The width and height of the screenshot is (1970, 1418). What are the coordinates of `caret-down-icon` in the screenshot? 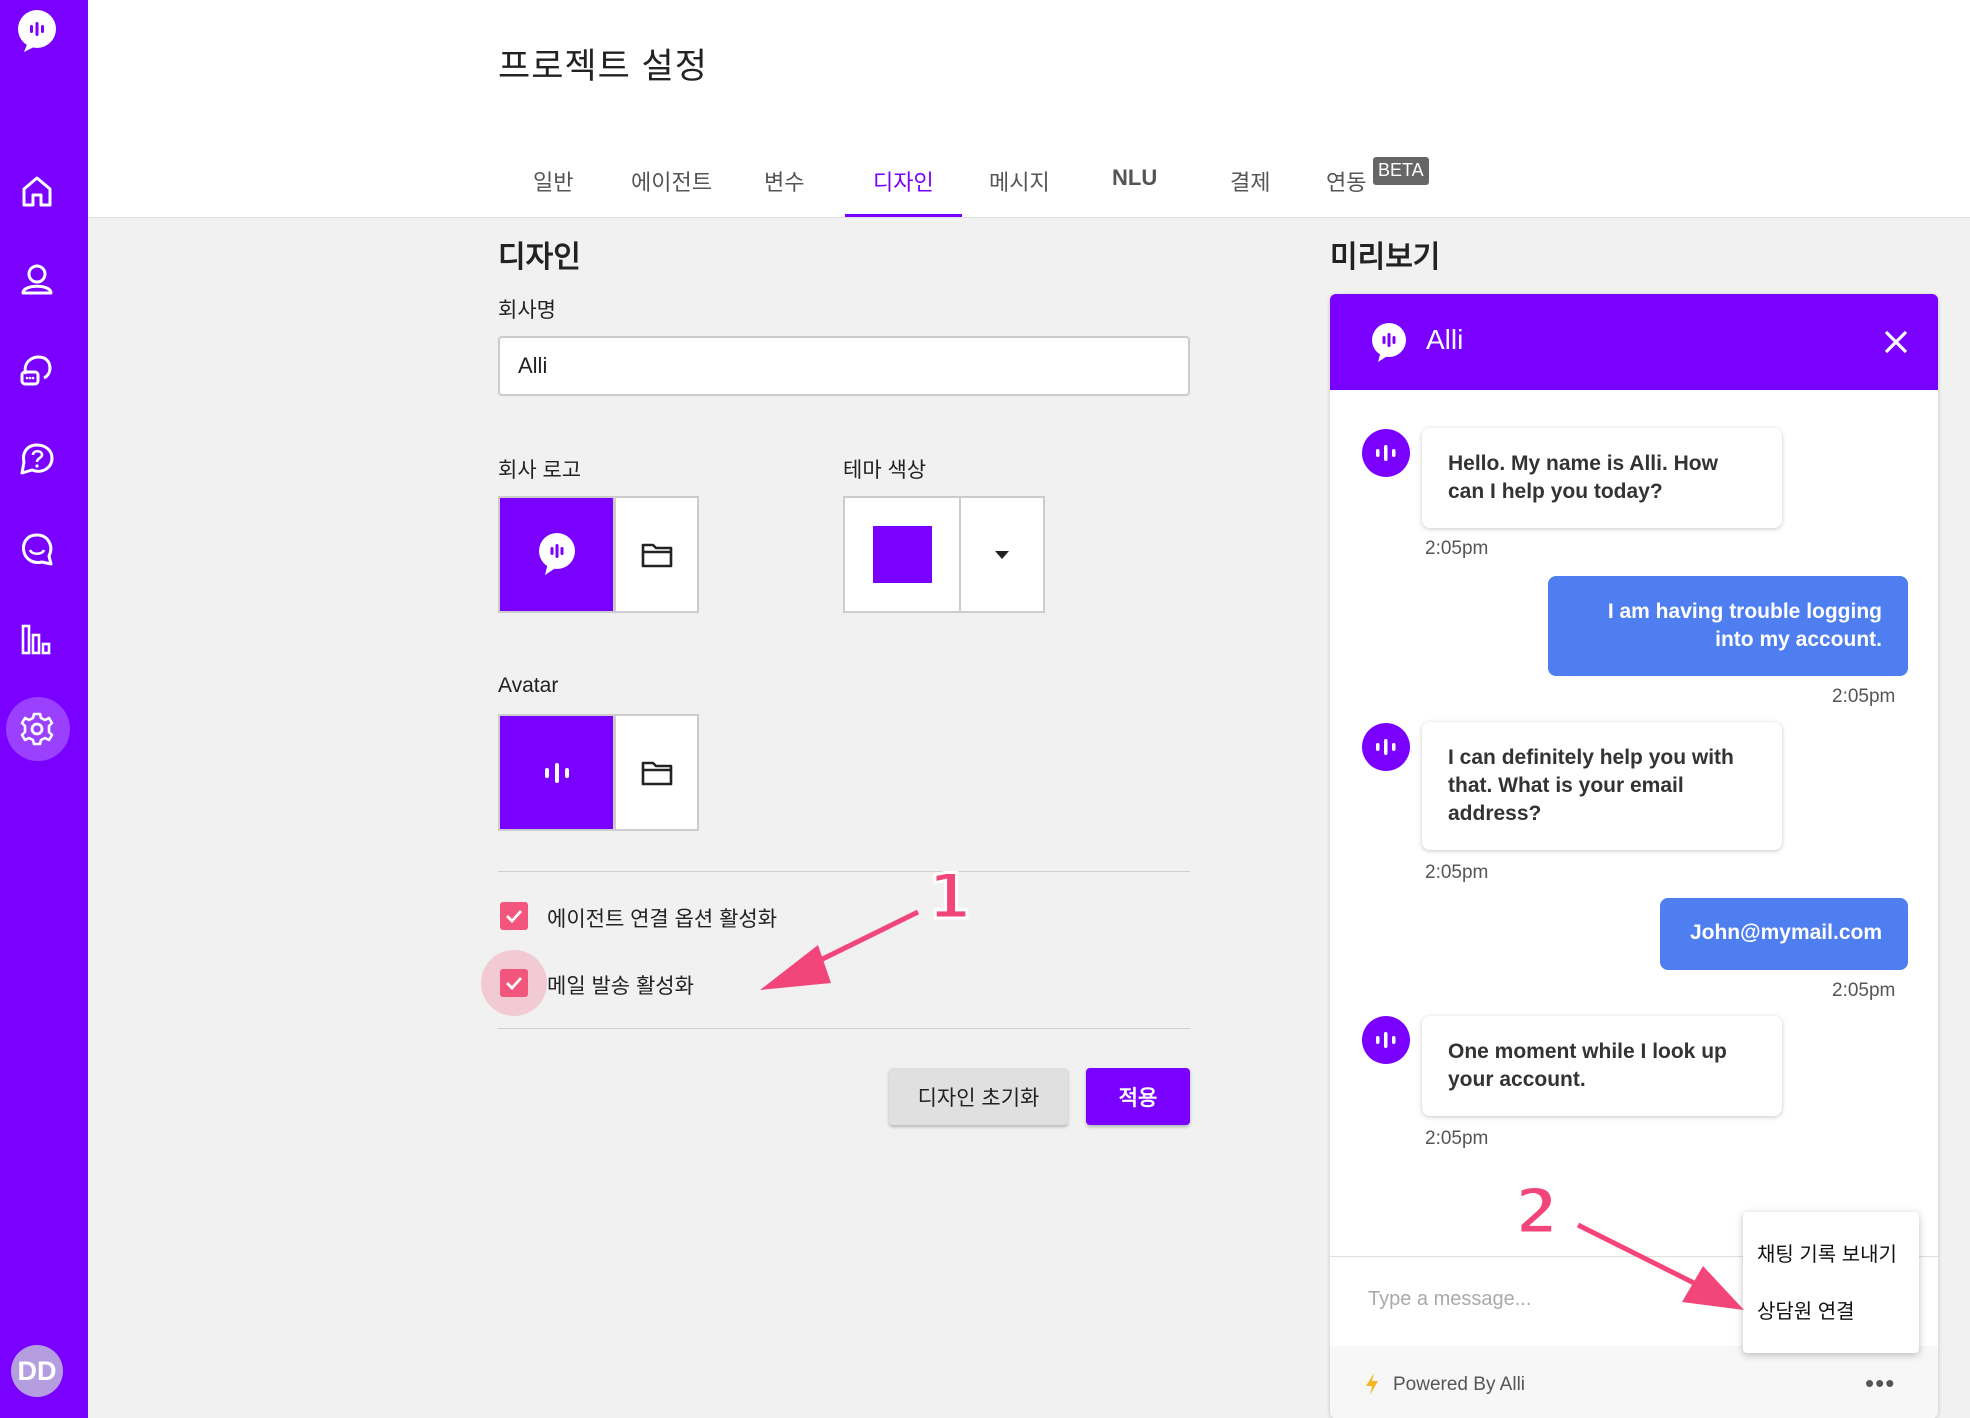 It's located at (1002, 554).